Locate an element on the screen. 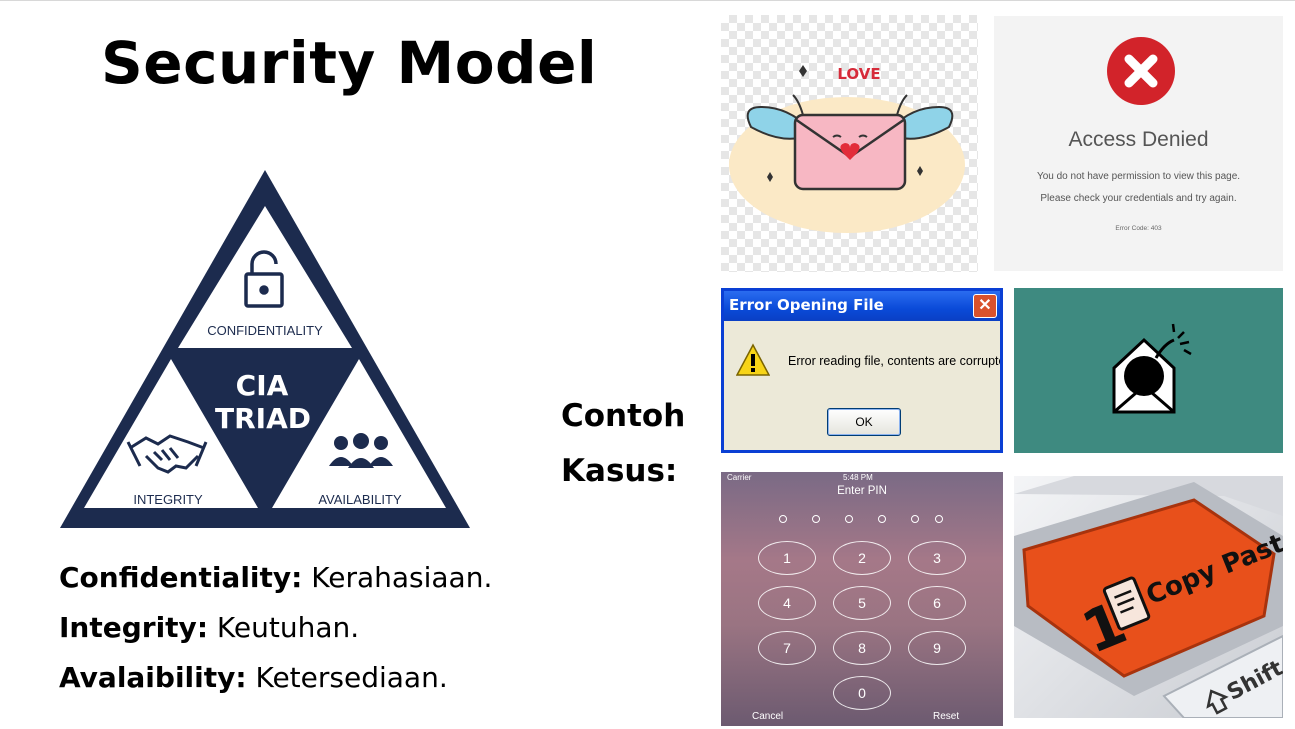 This screenshot has height=729, width=1295. warning-icon is located at coordinates (753, 359).